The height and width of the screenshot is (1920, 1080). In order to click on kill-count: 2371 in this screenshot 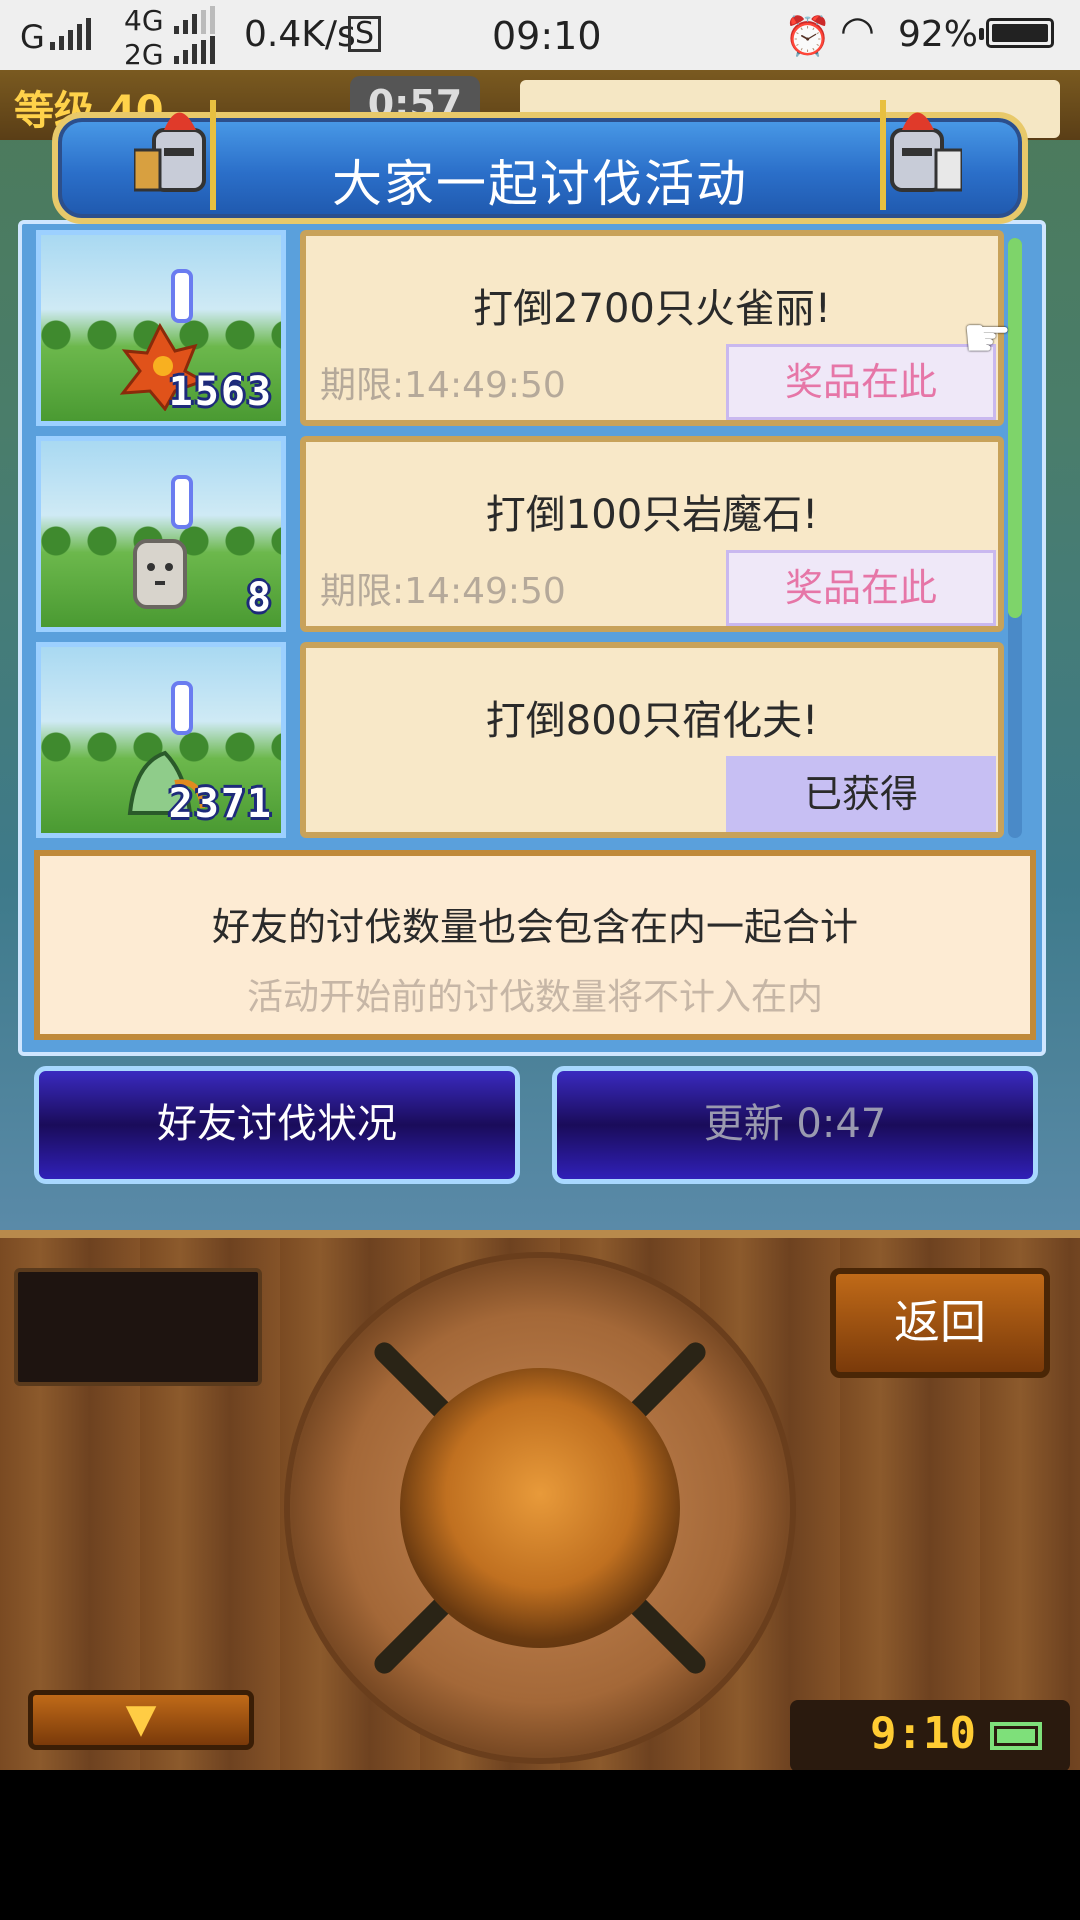, I will do `click(220, 804)`.